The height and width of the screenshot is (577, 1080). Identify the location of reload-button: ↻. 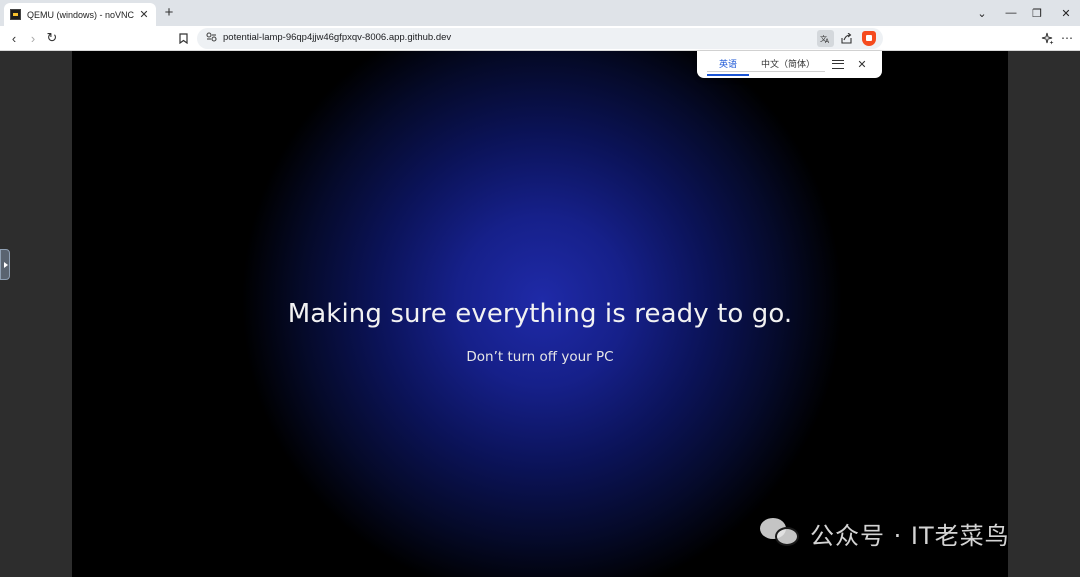
(52, 38).